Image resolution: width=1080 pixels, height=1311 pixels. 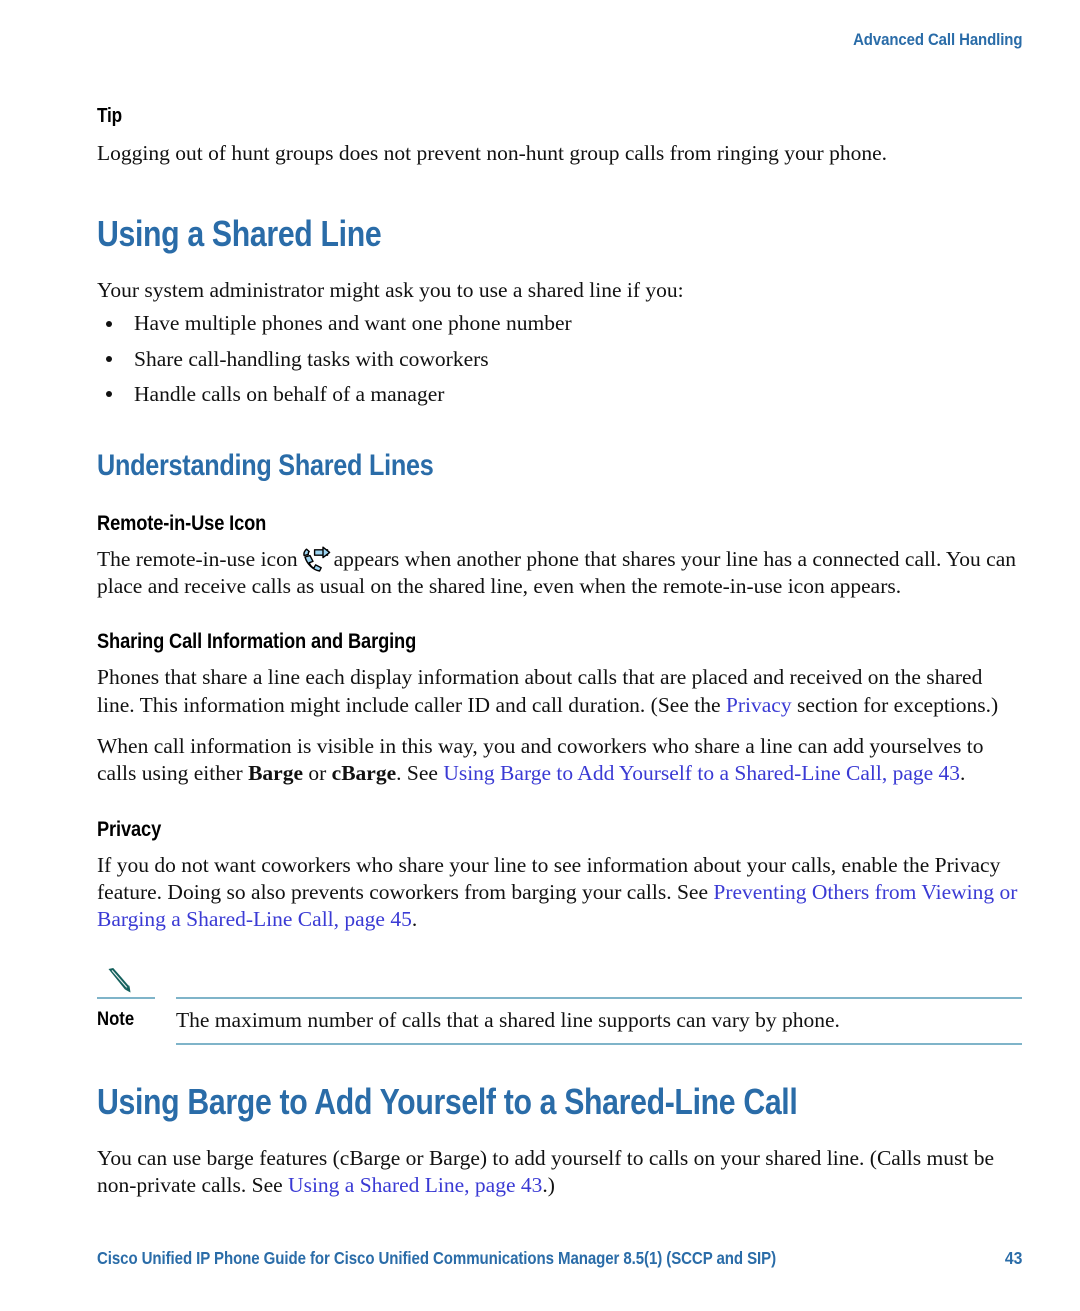 What do you see at coordinates (257, 642) in the screenshot?
I see `subheading-sharing-call-information-and-barging: Sharing Call Information and Barging` at bounding box center [257, 642].